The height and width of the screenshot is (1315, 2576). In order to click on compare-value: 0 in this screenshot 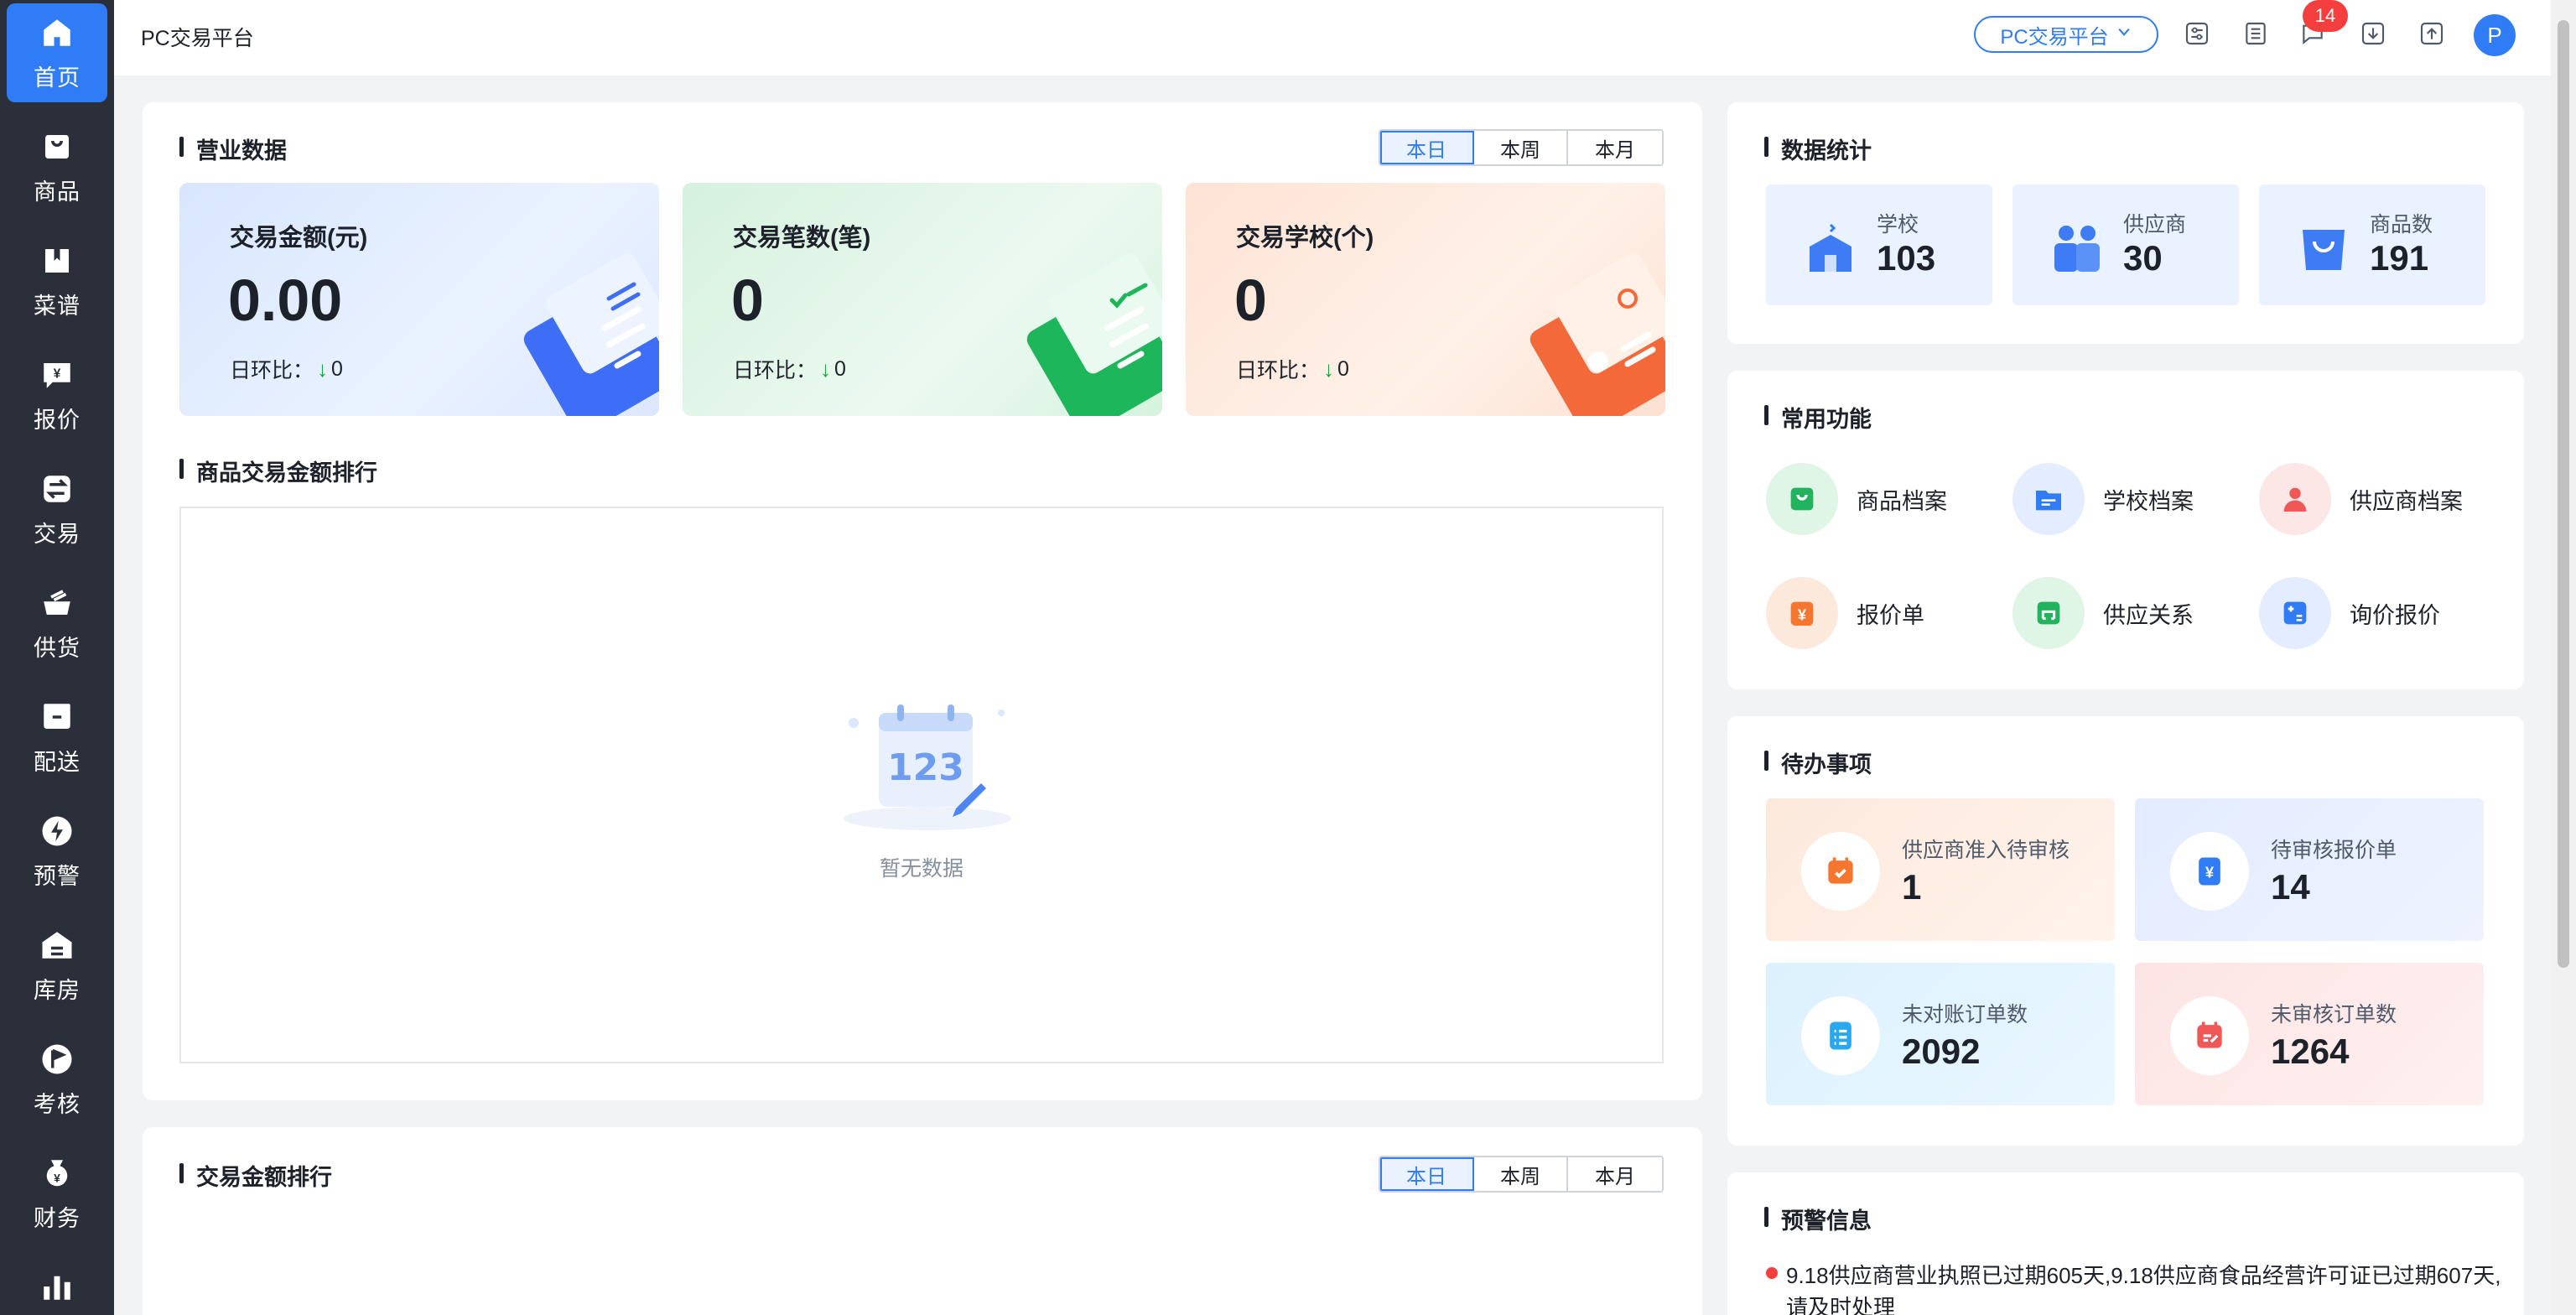, I will do `click(840, 368)`.